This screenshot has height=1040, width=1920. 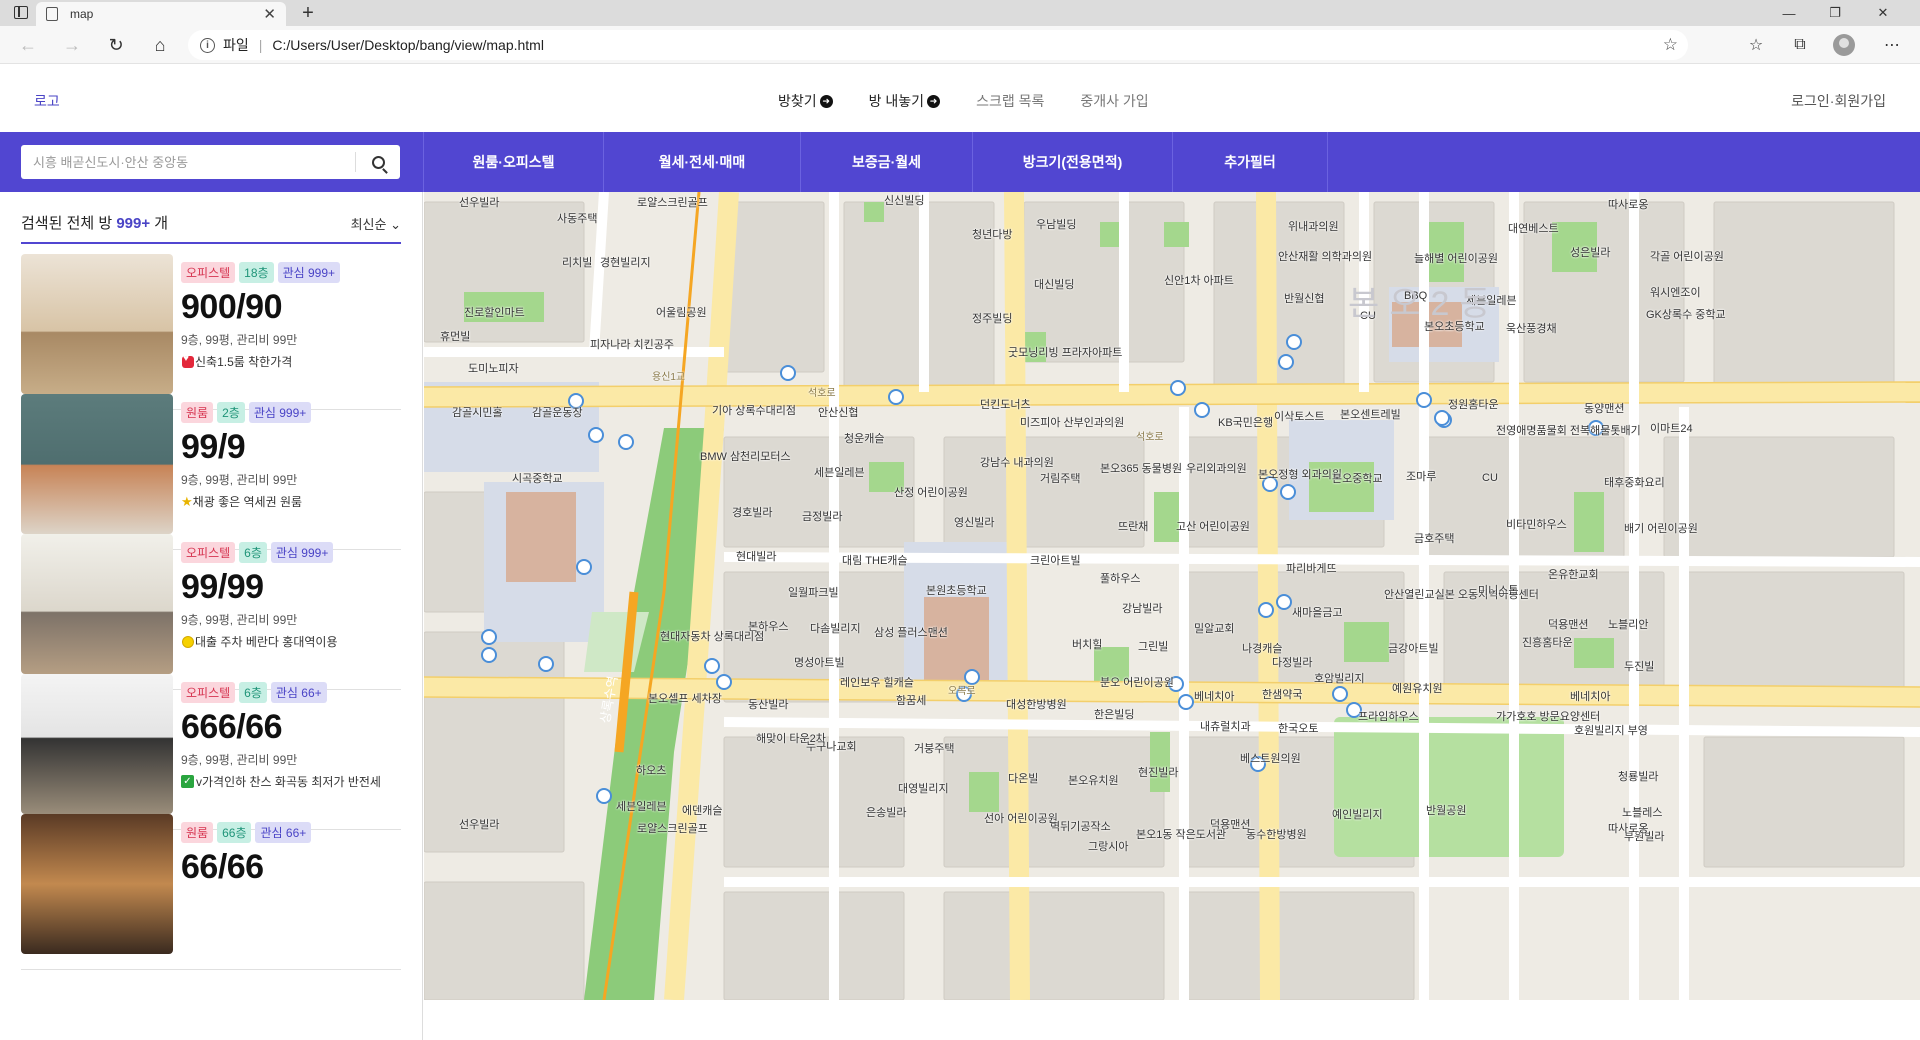 I want to click on map-poi-label: 레인보우 힐캐슬, so click(x=877, y=682).